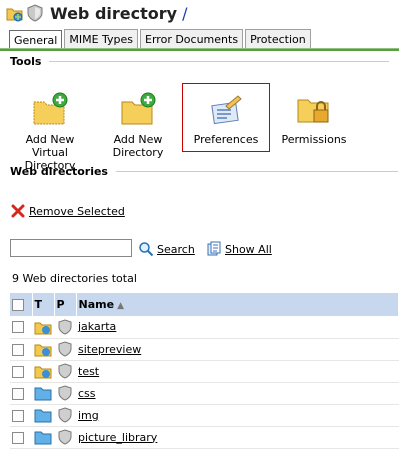 This screenshot has width=399, height=453. I want to click on name-column-header: Name ▲, so click(237, 304).